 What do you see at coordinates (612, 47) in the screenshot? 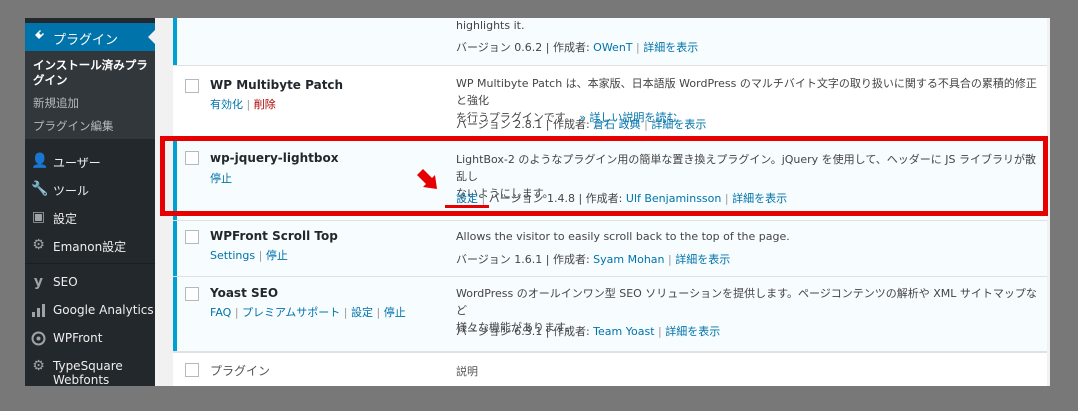
I see `author-link: OWenT` at bounding box center [612, 47].